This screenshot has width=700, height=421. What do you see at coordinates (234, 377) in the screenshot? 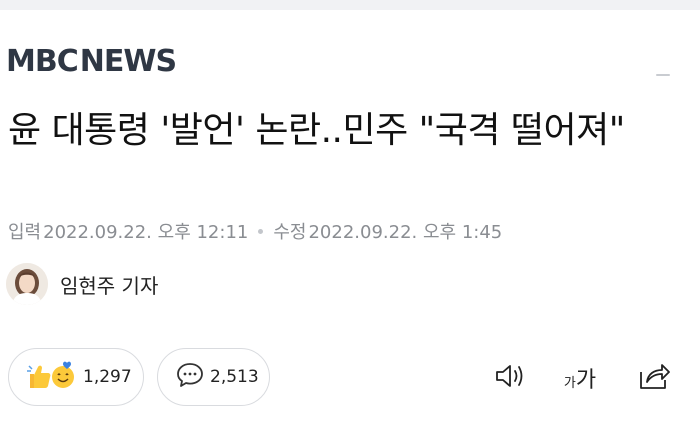
I see `comment-count: 2,513` at bounding box center [234, 377].